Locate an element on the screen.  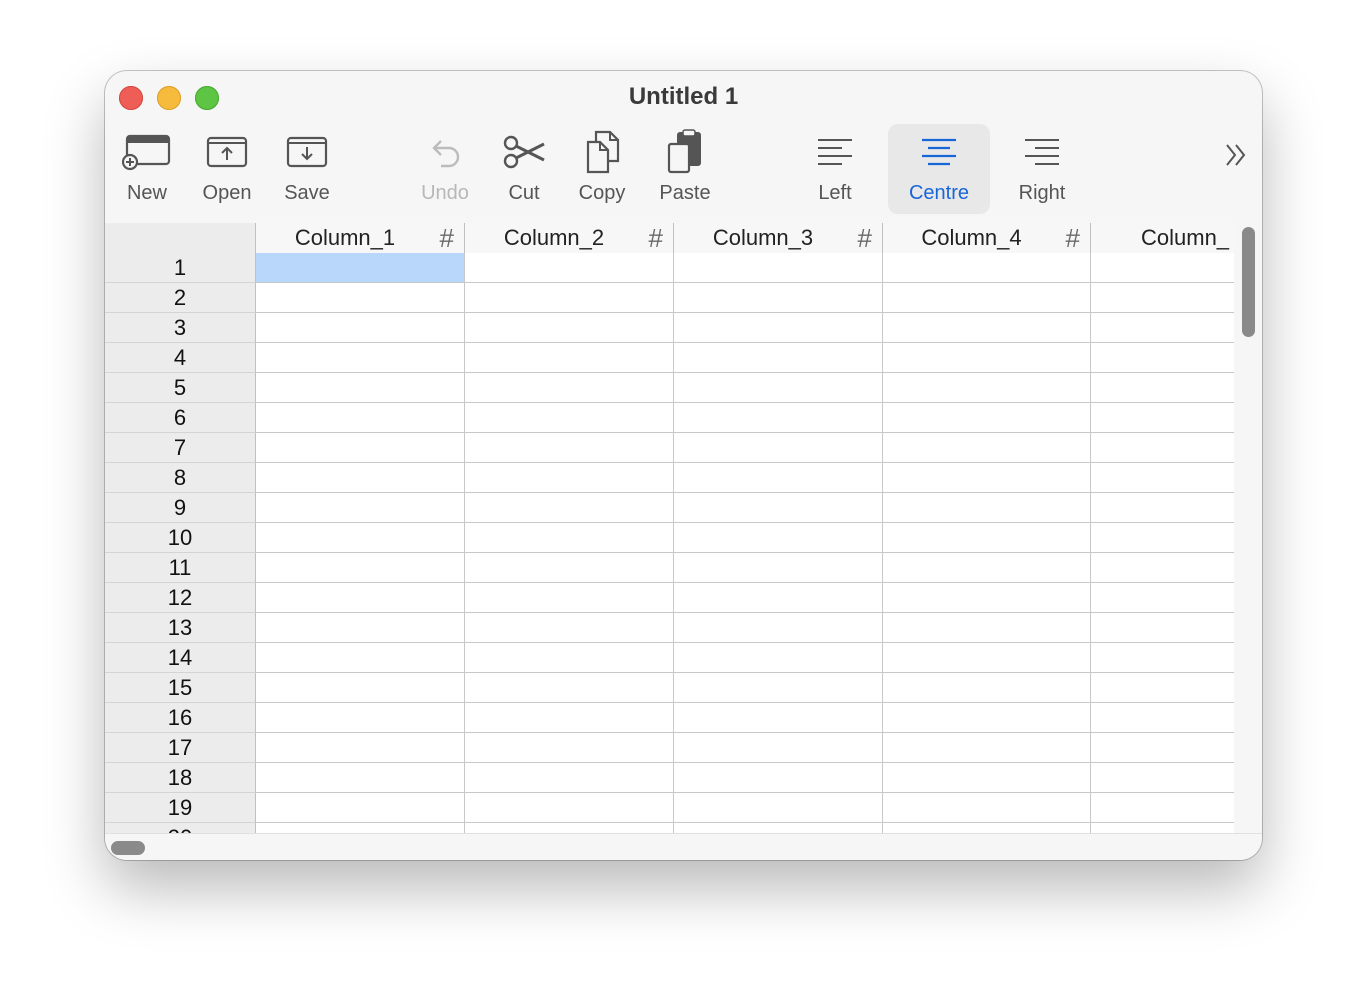
column-header-3: Column_3 # is located at coordinates (778, 238).